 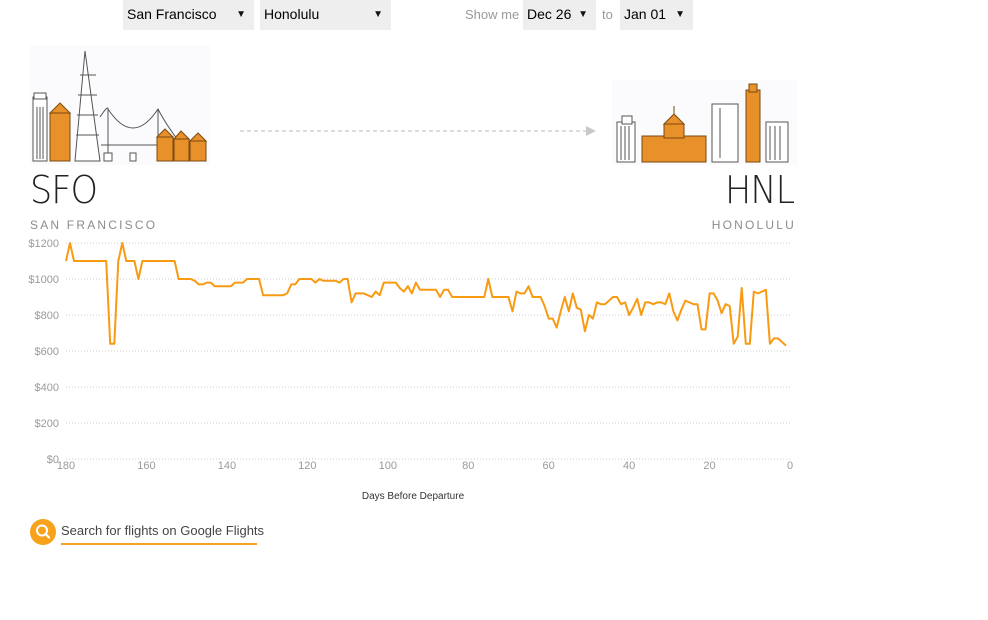 What do you see at coordinates (120, 105) in the screenshot?
I see `san-francisco-skyline-illustration` at bounding box center [120, 105].